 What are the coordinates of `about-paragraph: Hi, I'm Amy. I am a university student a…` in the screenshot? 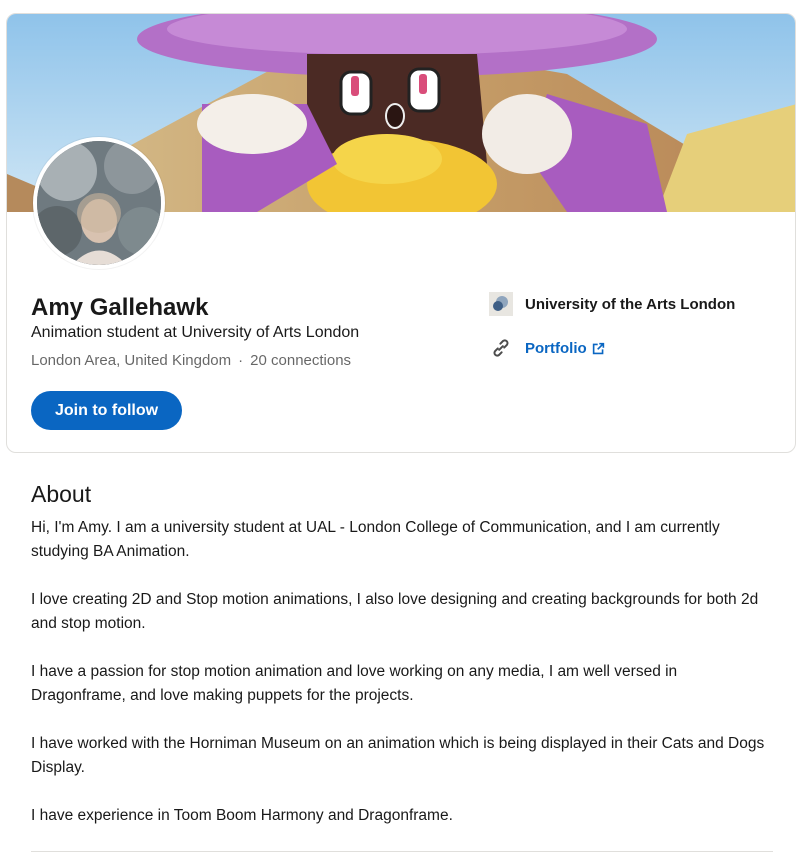 It's located at (375, 539).